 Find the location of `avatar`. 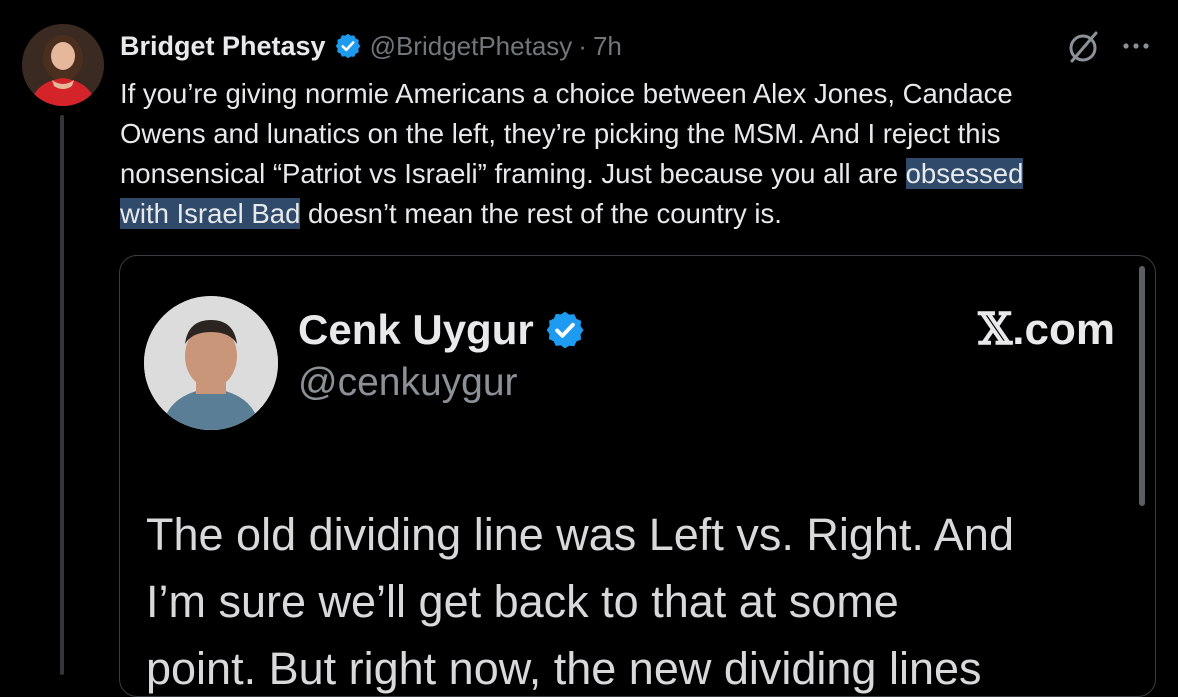

avatar is located at coordinates (63, 65).